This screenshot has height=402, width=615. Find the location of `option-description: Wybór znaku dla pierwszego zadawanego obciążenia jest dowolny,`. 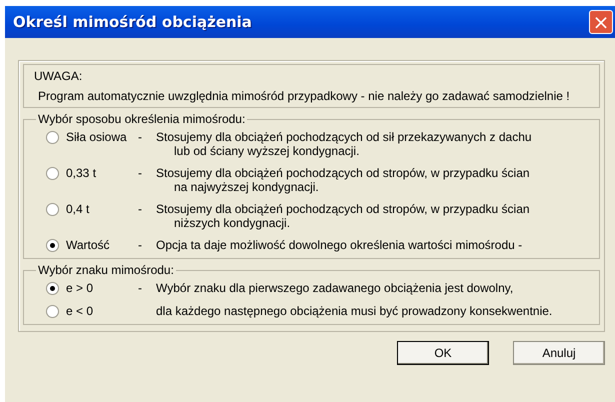

option-description: Wybór znaku dla pierwszego zadawanego obciążenia jest dowolny, is located at coordinates (335, 288).